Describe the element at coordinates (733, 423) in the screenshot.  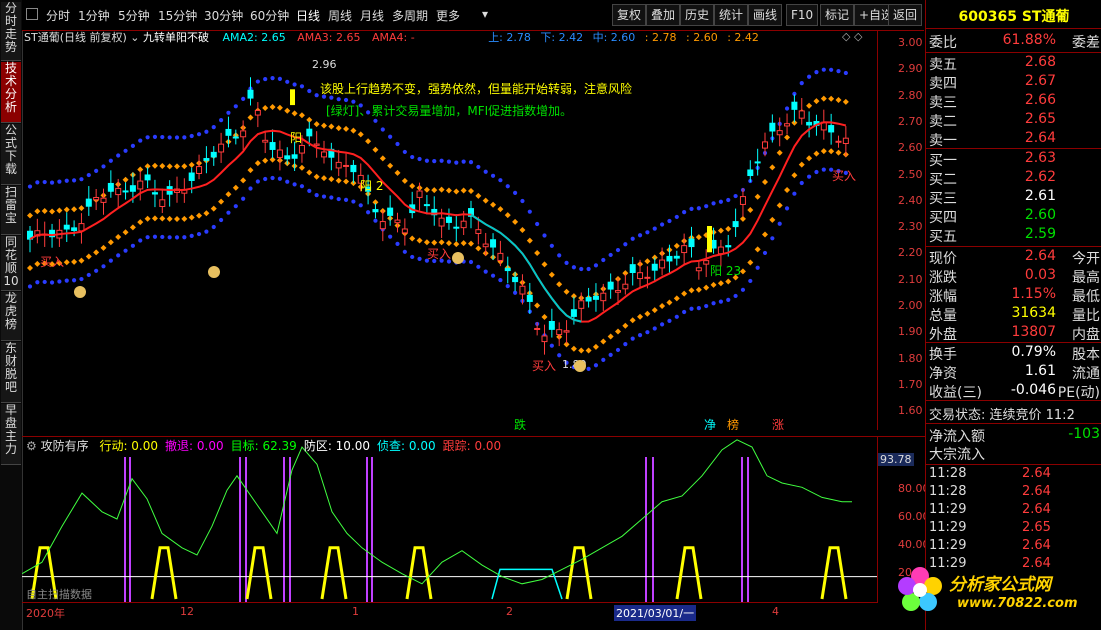
I see `bang-label: 榜` at that location.